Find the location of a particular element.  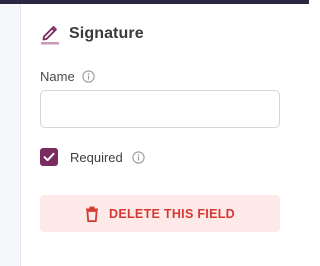

name-input is located at coordinates (160, 109).